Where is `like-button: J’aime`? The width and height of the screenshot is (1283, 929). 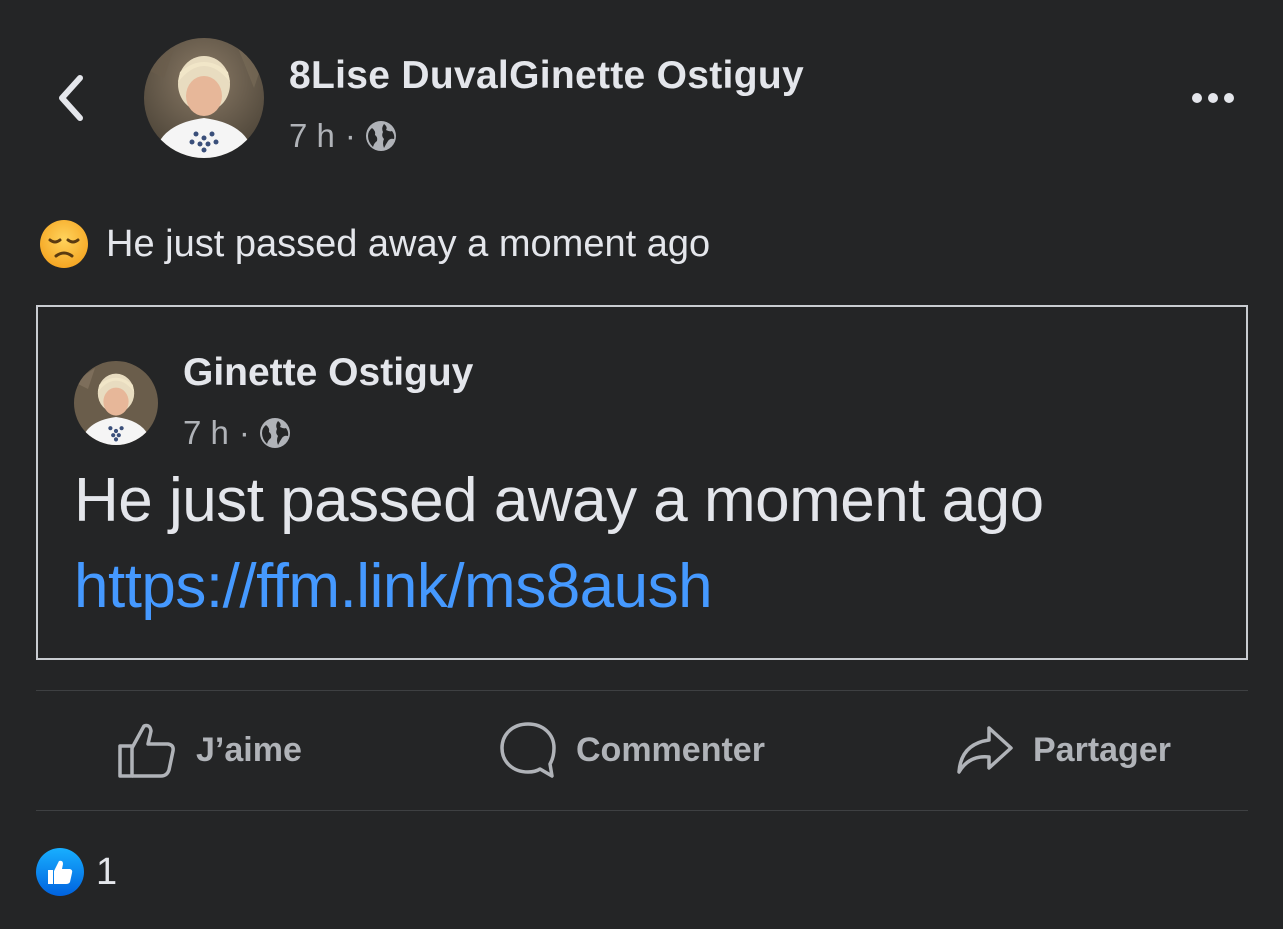 like-button: J’aime is located at coordinates (209, 750).